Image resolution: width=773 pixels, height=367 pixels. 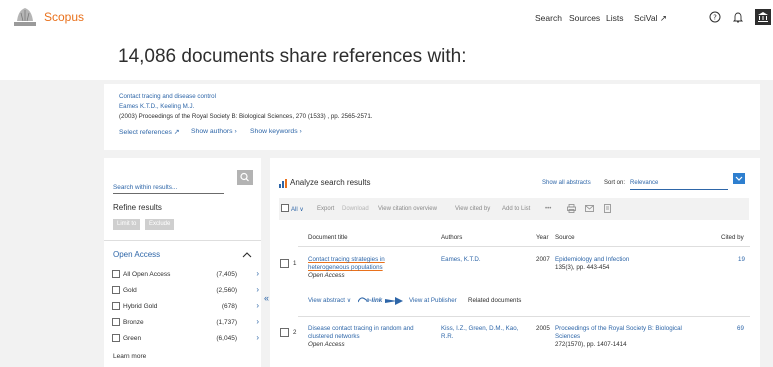 What do you see at coordinates (295, 332) in the screenshot?
I see `row-number: 2` at bounding box center [295, 332].